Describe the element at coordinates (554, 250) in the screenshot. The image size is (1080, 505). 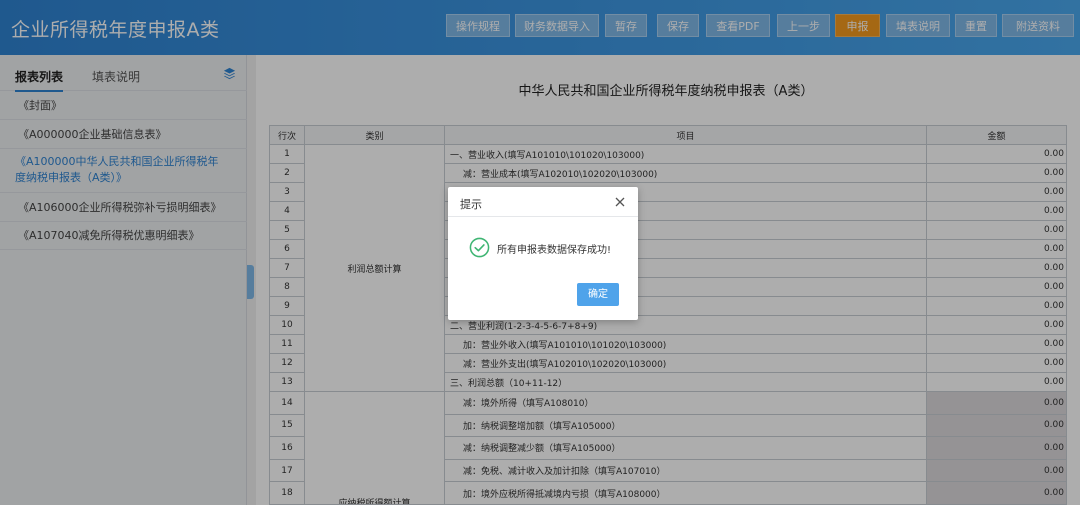
I see `dialog-message: 所有申报表数据保存成功!` at that location.